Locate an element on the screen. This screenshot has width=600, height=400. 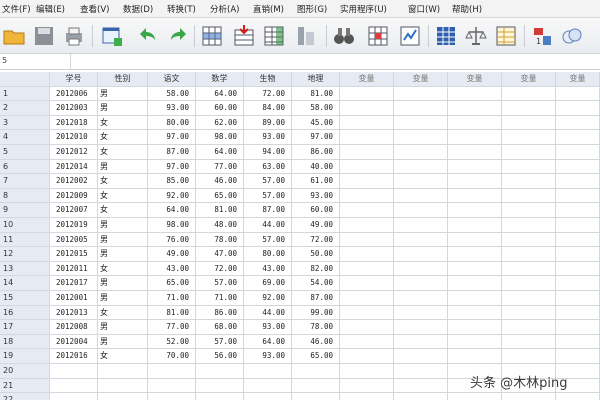
cell-math: 57.00 is located at coordinates (220, 283).